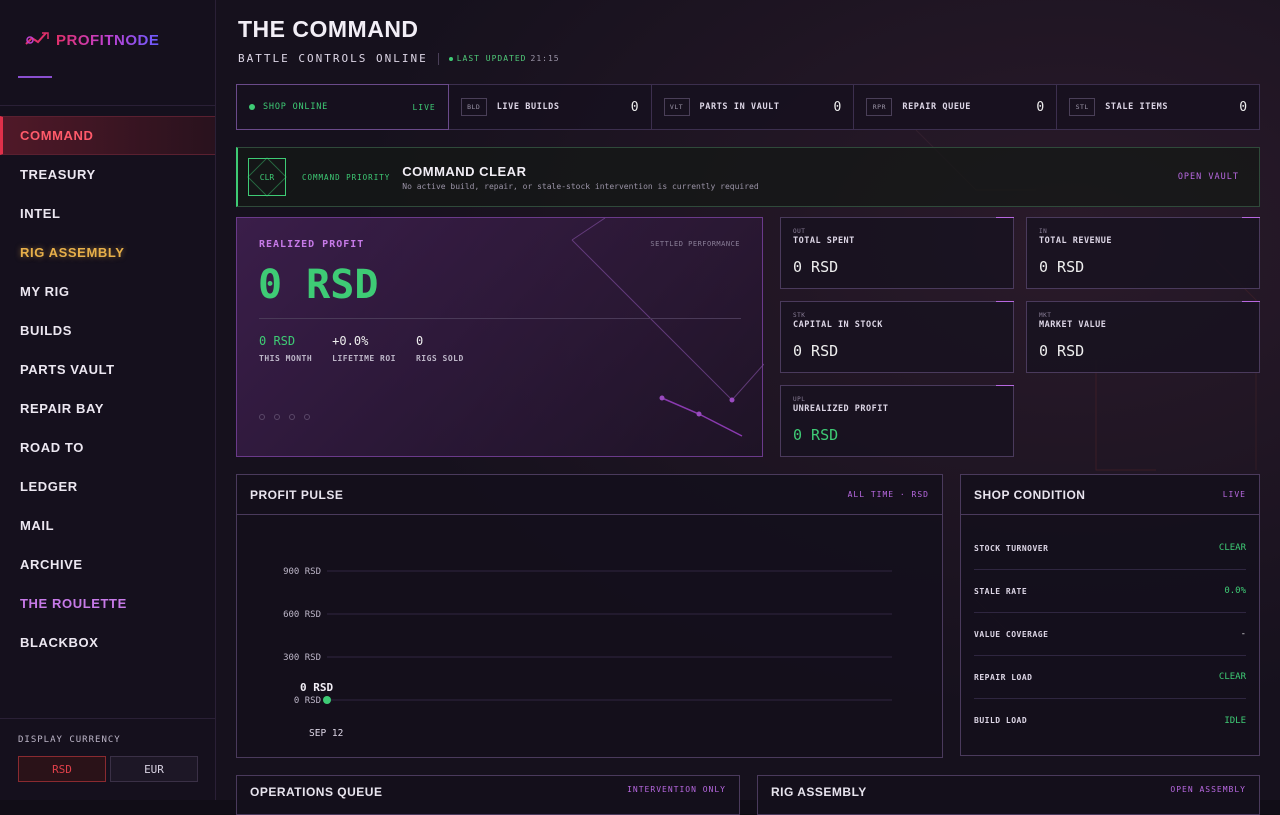 The image size is (1280, 815). What do you see at coordinates (837, 107) in the screenshot?
I see `parts-vault-value: 0` at bounding box center [837, 107].